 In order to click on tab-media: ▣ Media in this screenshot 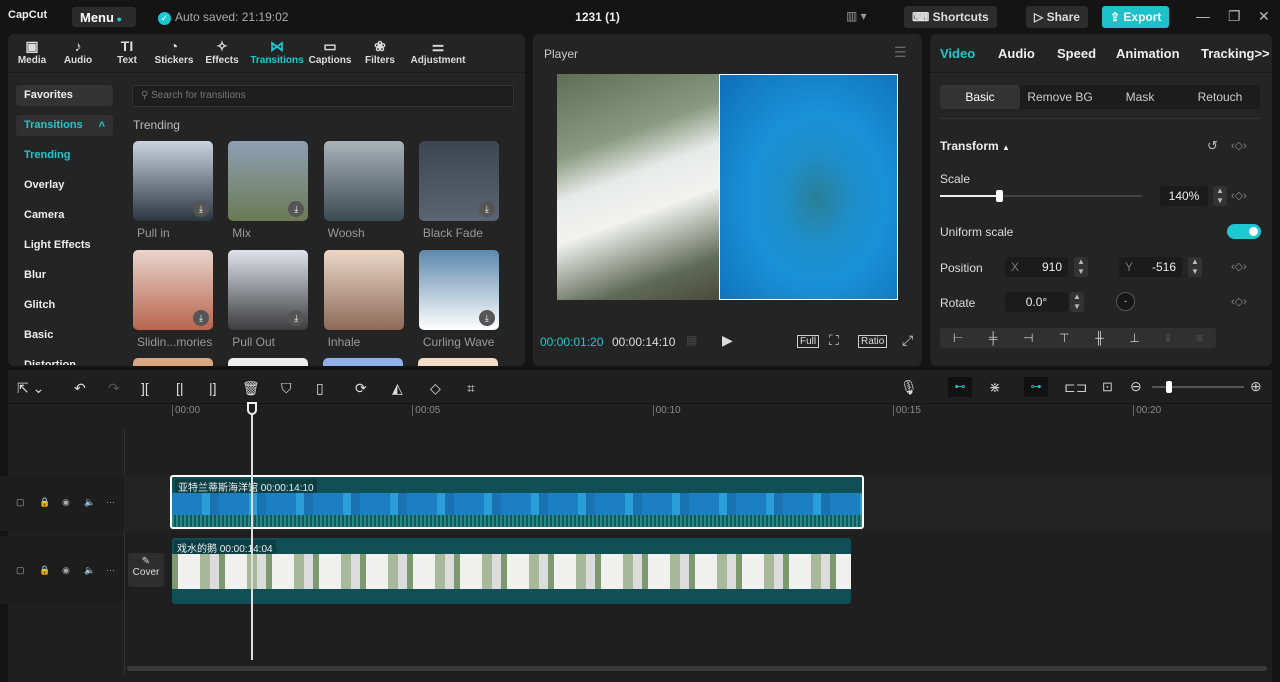, I will do `click(32, 52)`.